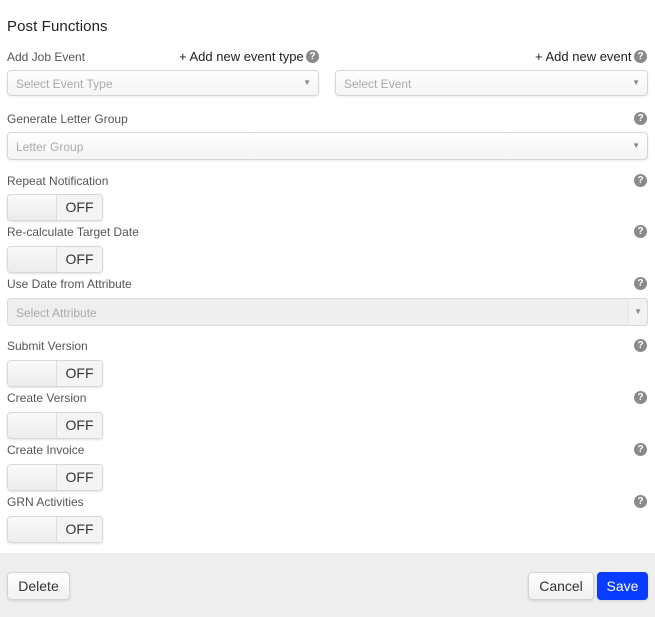 The height and width of the screenshot is (617, 655). I want to click on grn-activities-label: GRN Activities, so click(45, 502).